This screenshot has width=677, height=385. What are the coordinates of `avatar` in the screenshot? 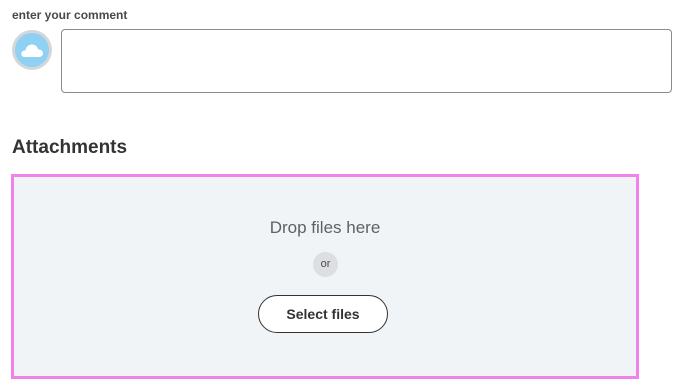 It's located at (32, 50).